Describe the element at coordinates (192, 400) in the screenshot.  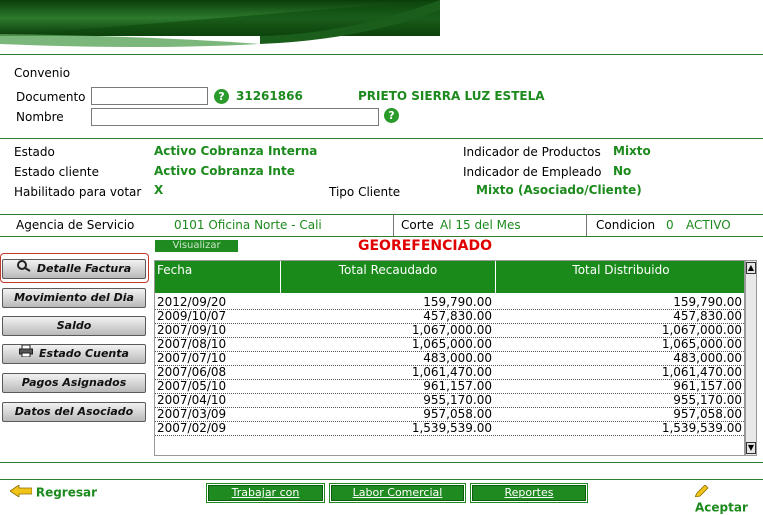
I see `cell-fecha: 2007/04/10` at that location.